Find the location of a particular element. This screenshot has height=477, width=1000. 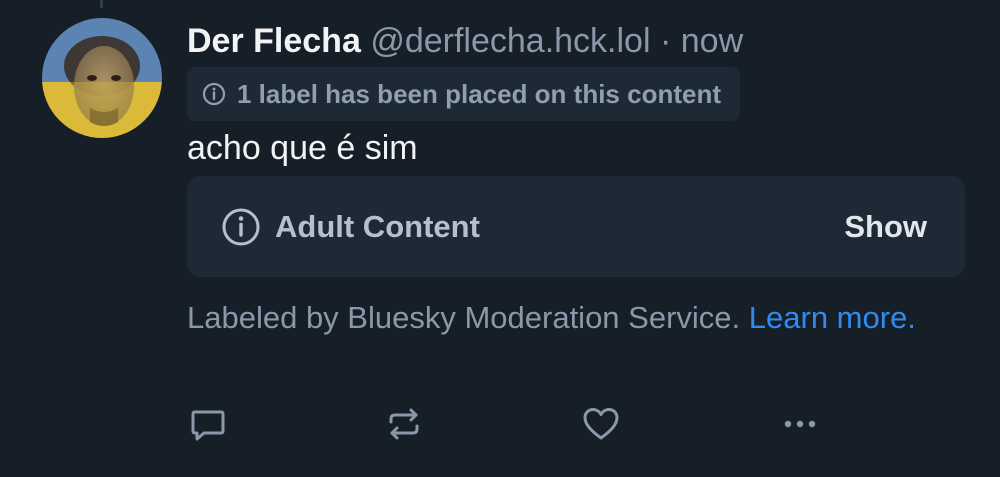

avatar is located at coordinates (102, 78).